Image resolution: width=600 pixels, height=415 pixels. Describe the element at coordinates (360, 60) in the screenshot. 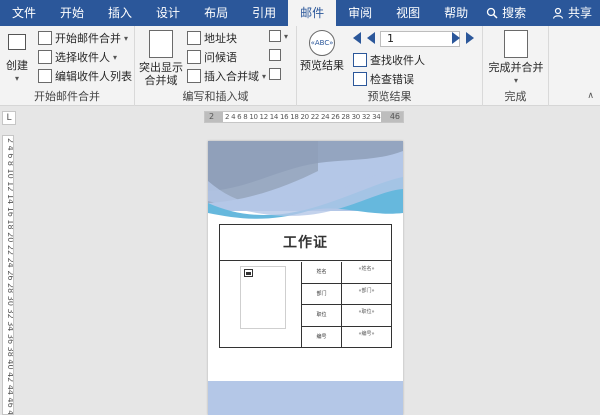

I see `find-icon` at that location.